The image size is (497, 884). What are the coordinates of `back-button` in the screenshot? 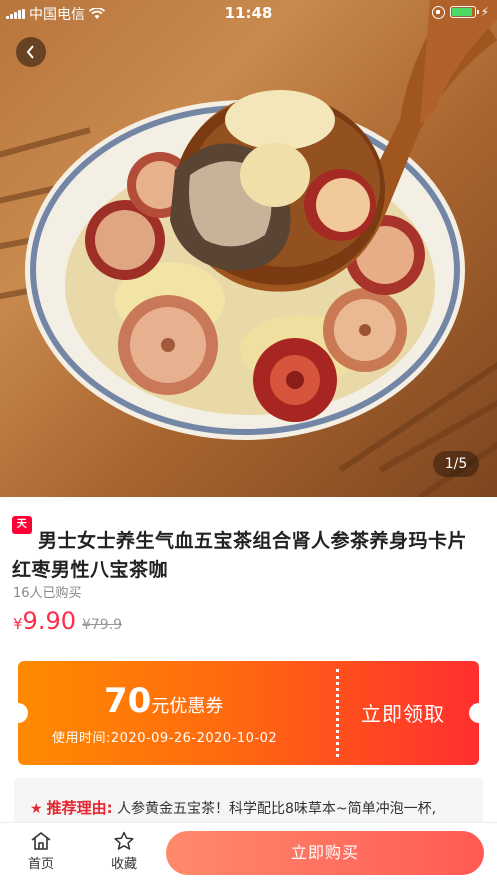 It's located at (31, 52).